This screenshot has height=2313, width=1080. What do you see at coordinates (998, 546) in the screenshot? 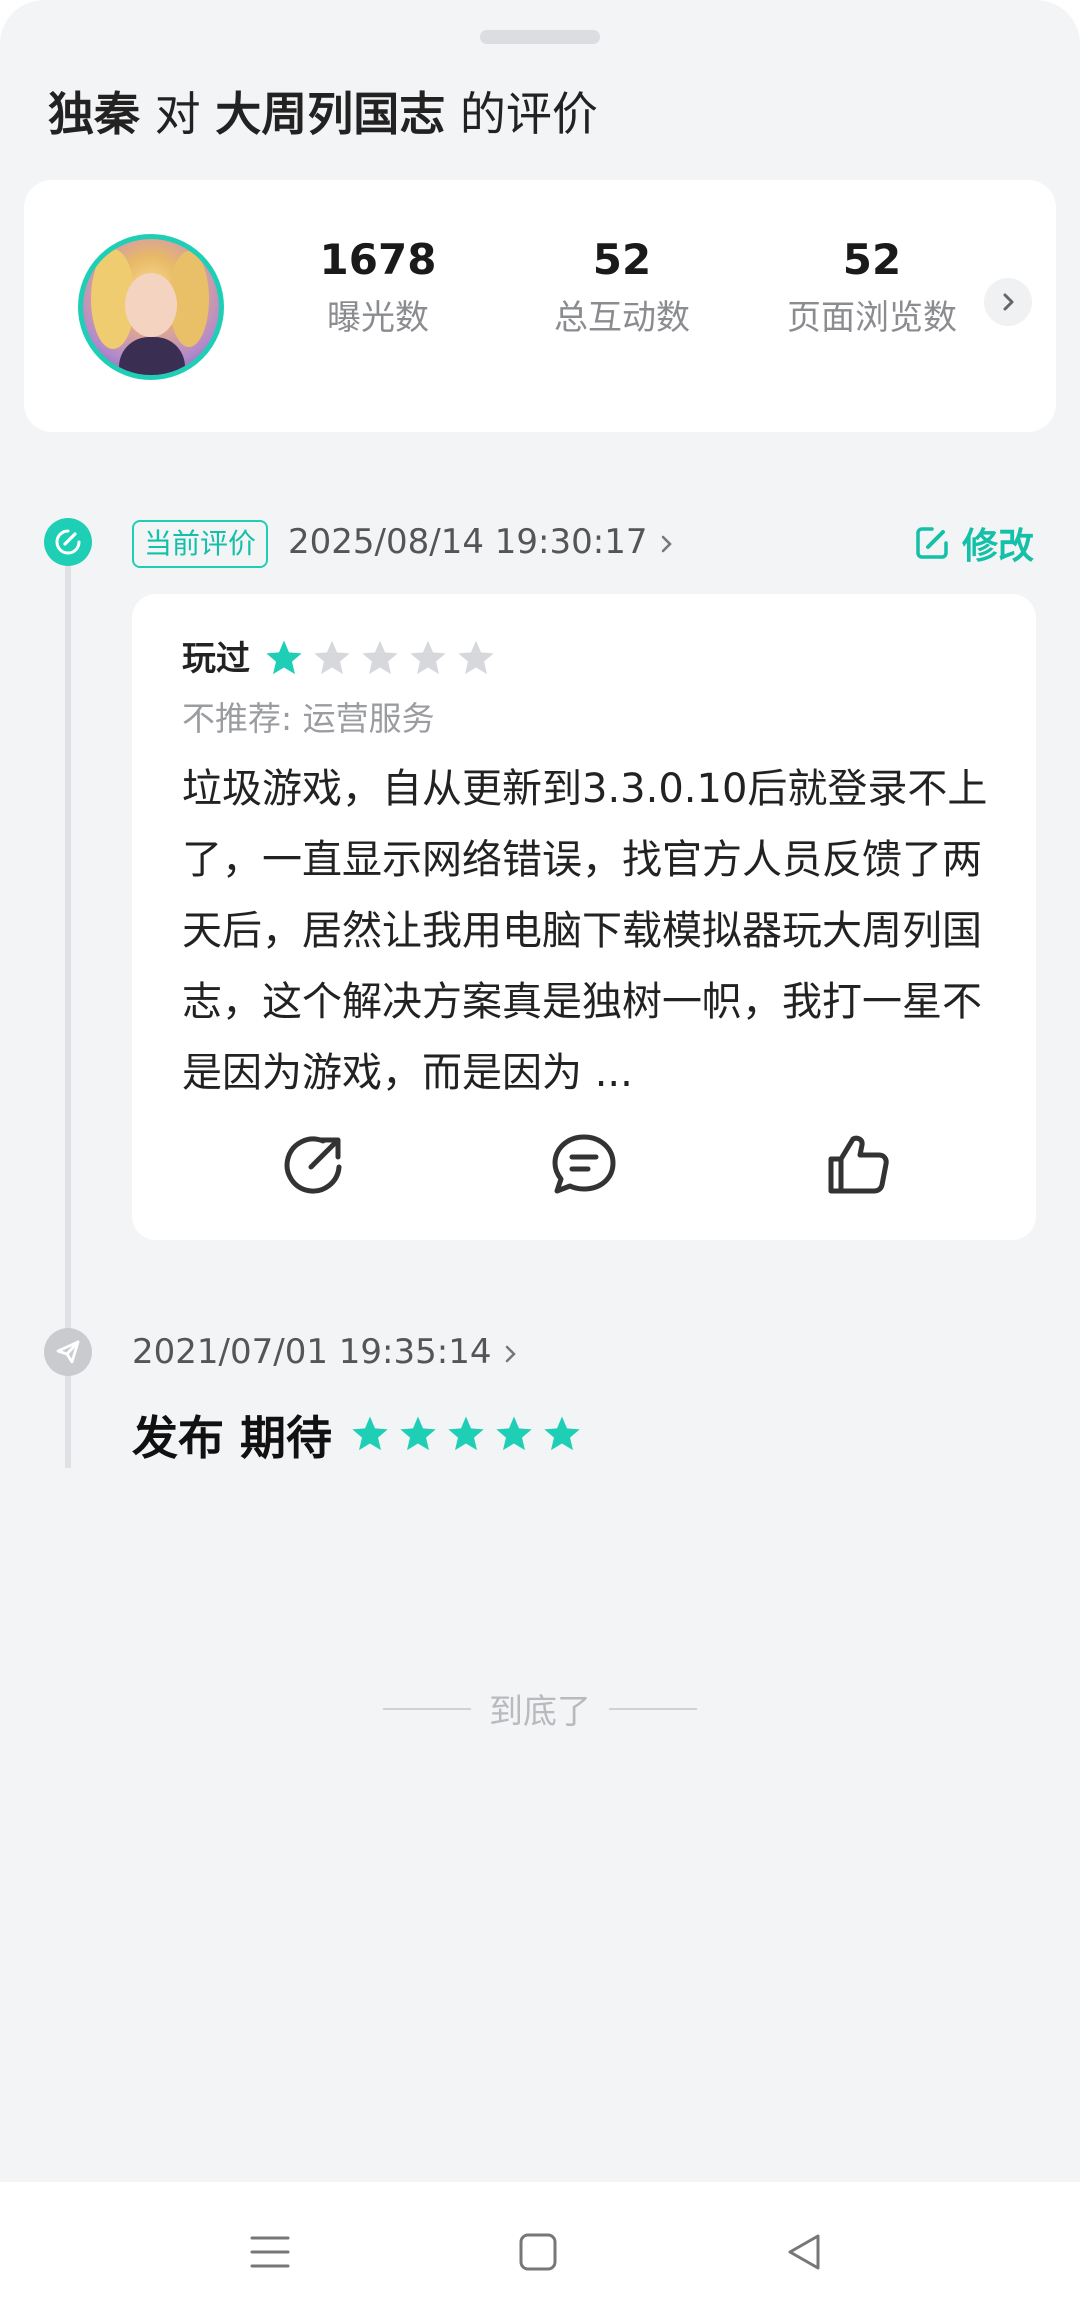
I see `edit-label: 修改` at bounding box center [998, 546].